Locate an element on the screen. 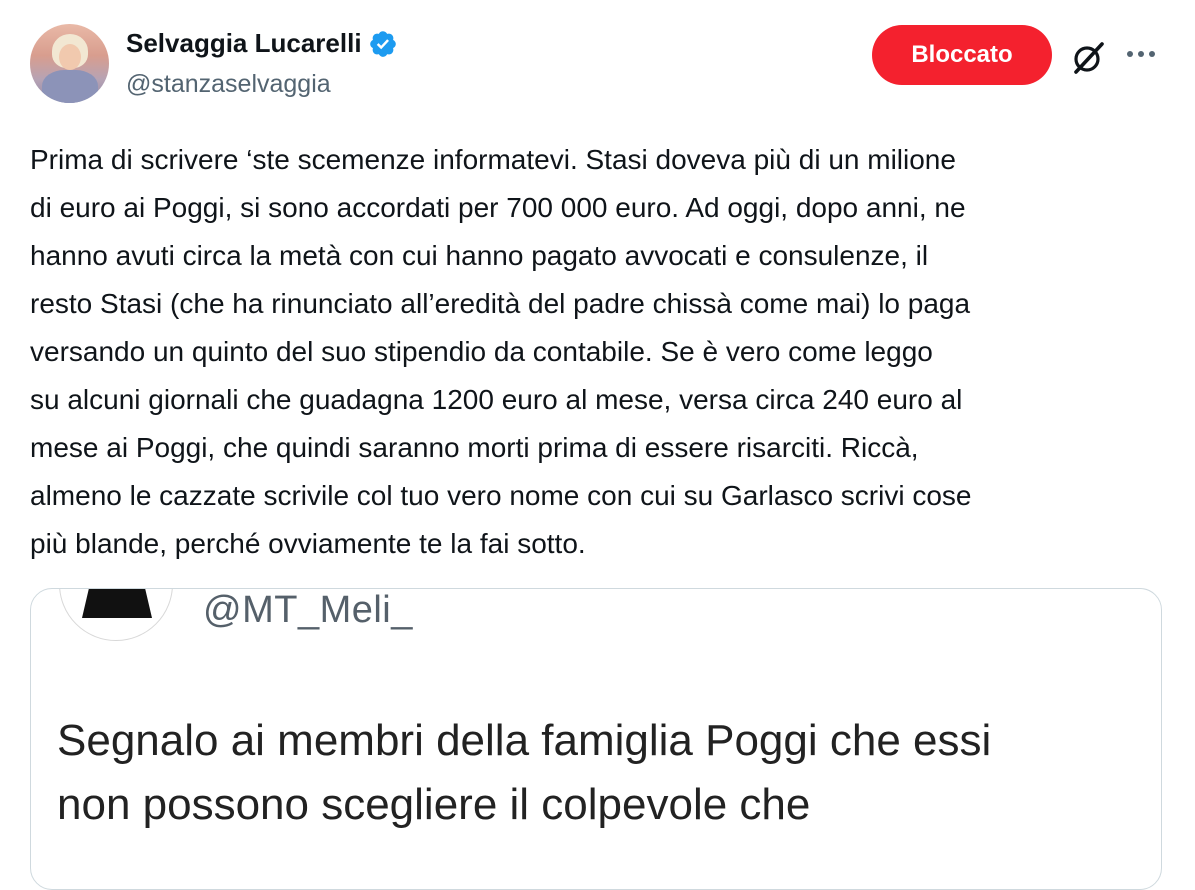 This screenshot has height=890, width=1195. grok-icon is located at coordinates (1088, 58).